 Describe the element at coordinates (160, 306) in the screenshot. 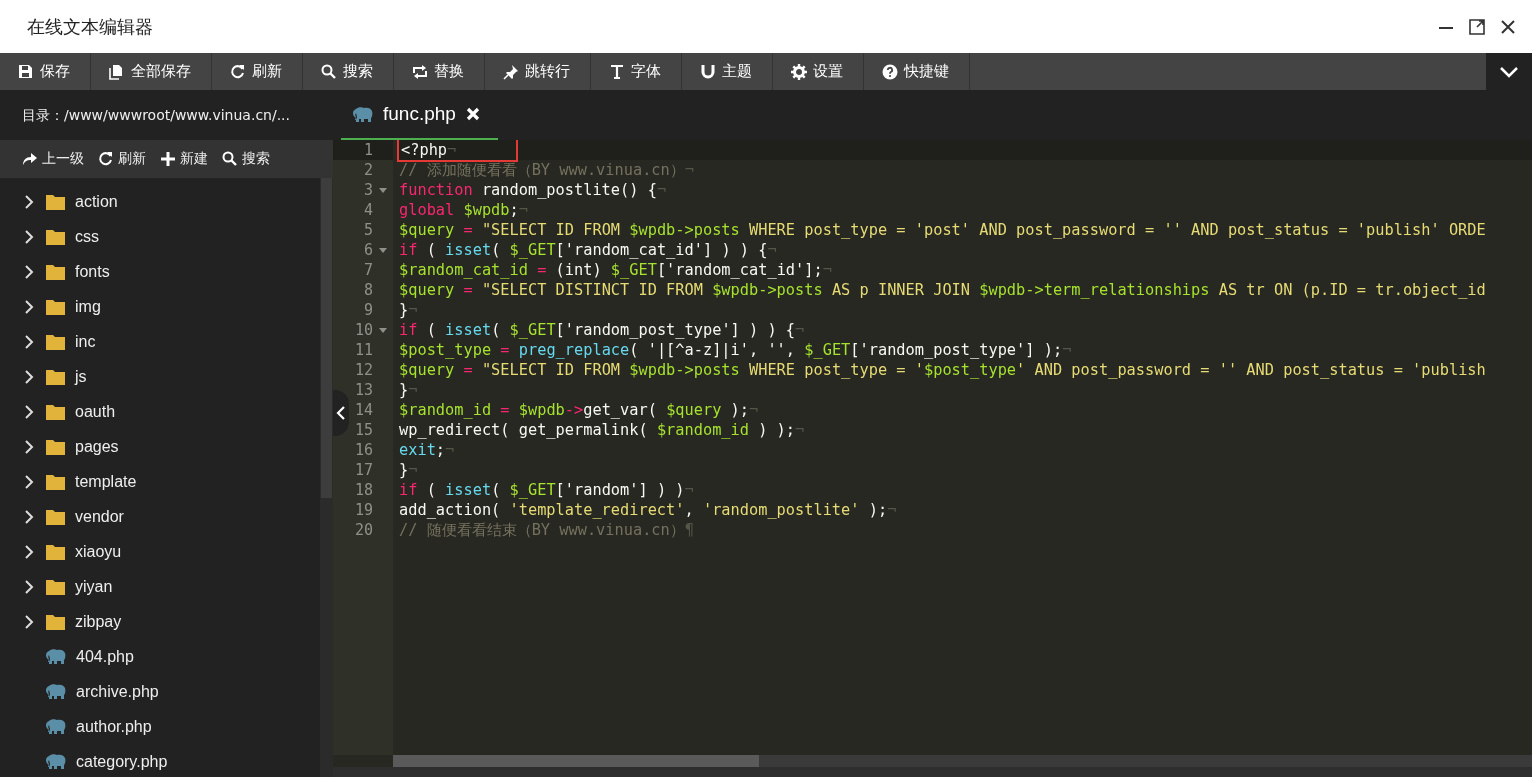

I see `folder-item: img` at that location.